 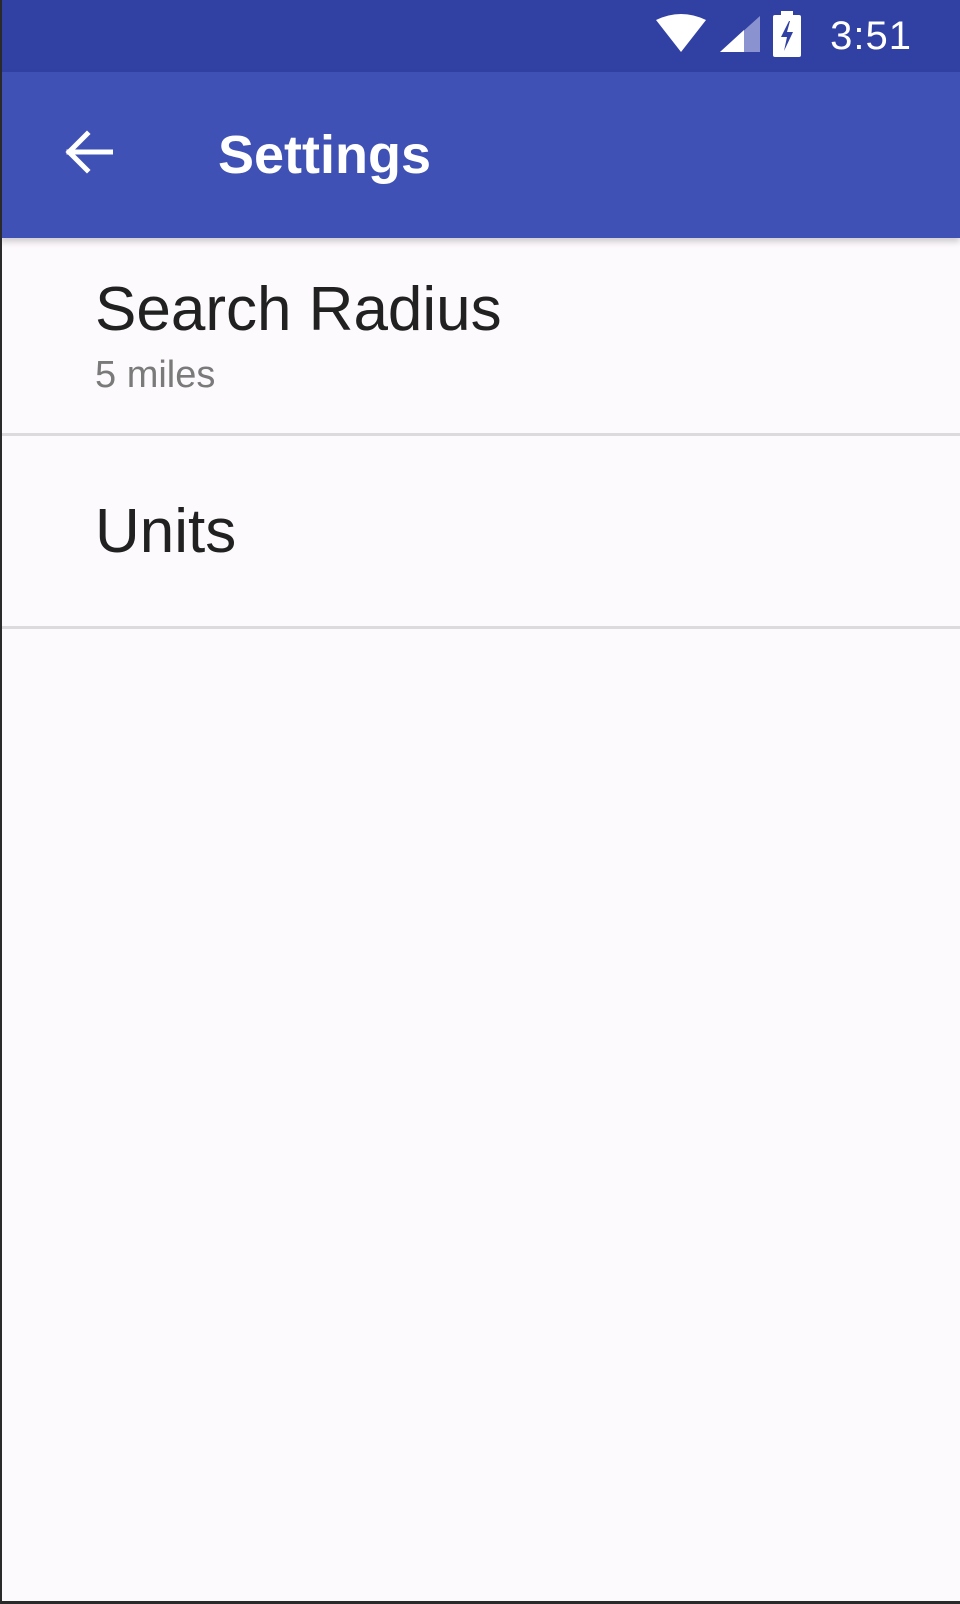 I want to click on wifi-icon, so click(x=681, y=36).